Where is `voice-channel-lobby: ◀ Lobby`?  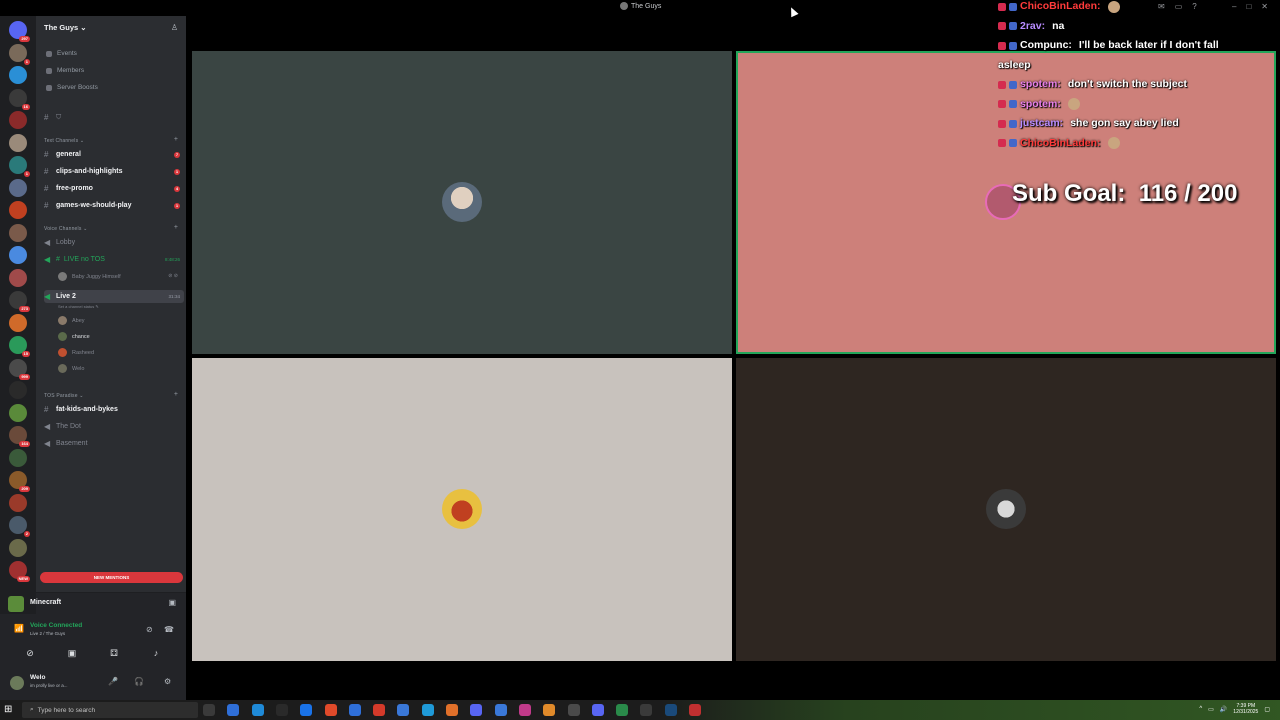 voice-channel-lobby: ◀ Lobby is located at coordinates (114, 242).